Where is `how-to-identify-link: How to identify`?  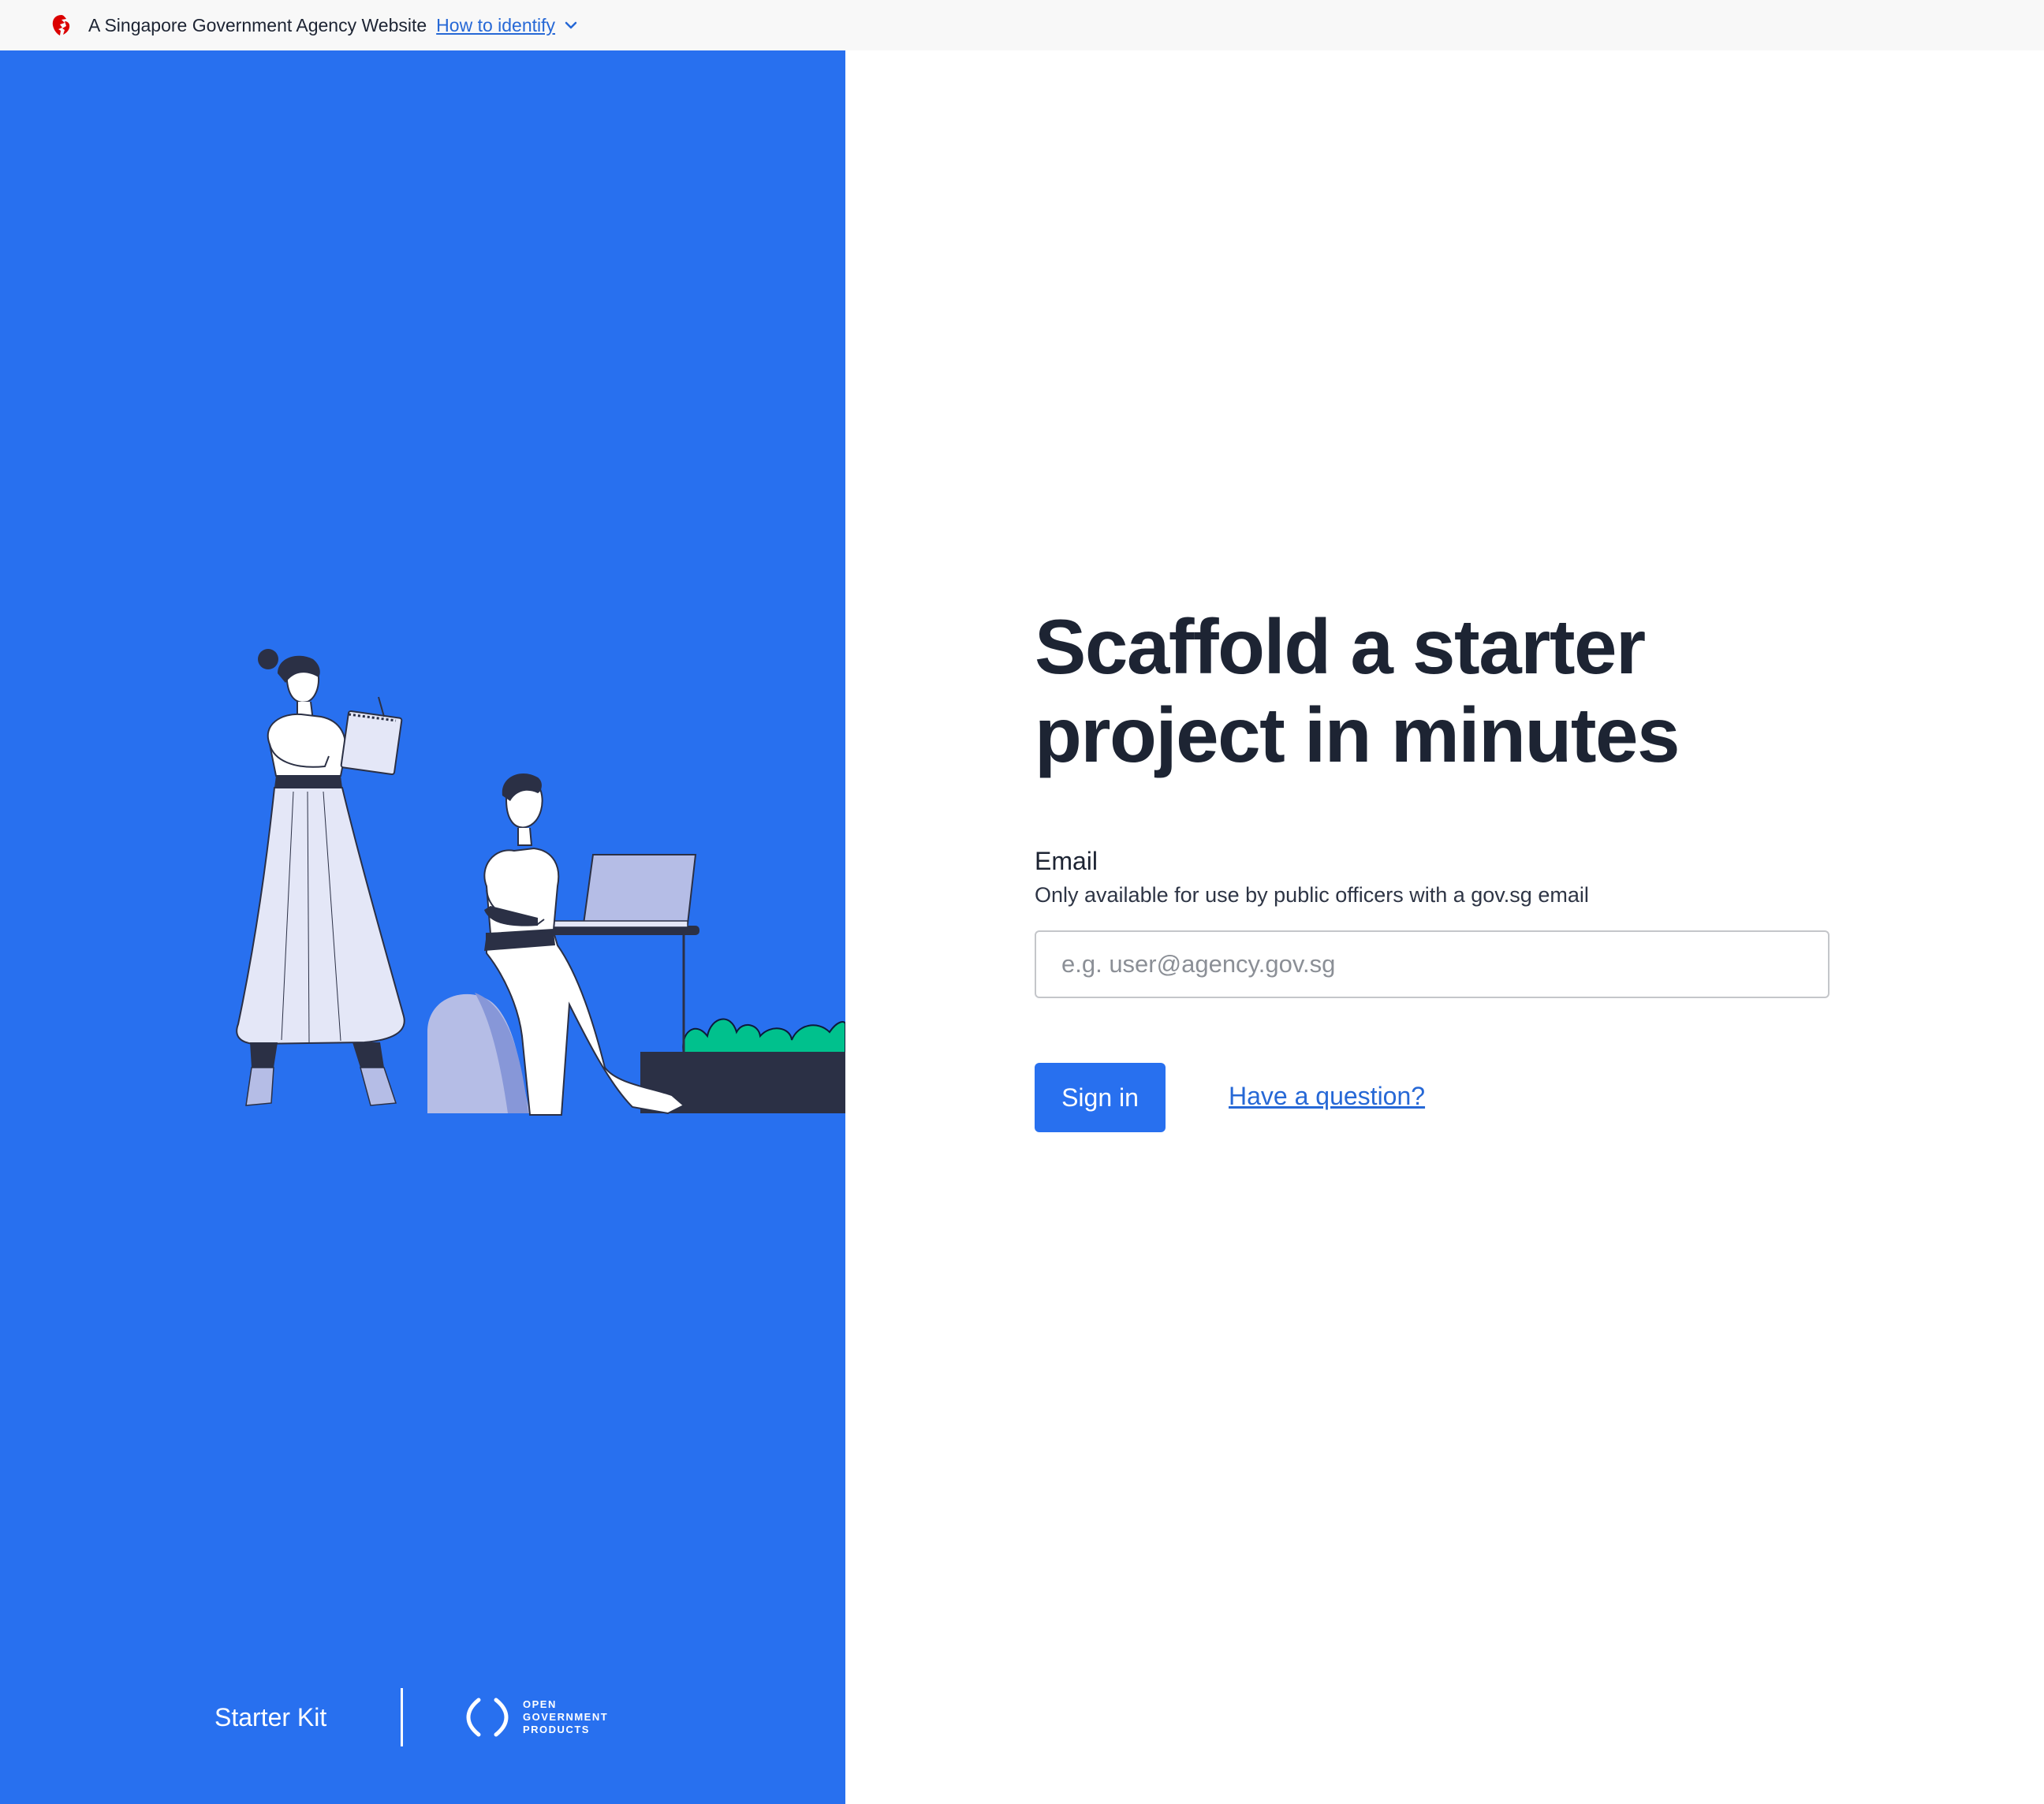
how-to-identify-link: How to identify is located at coordinates (507, 25).